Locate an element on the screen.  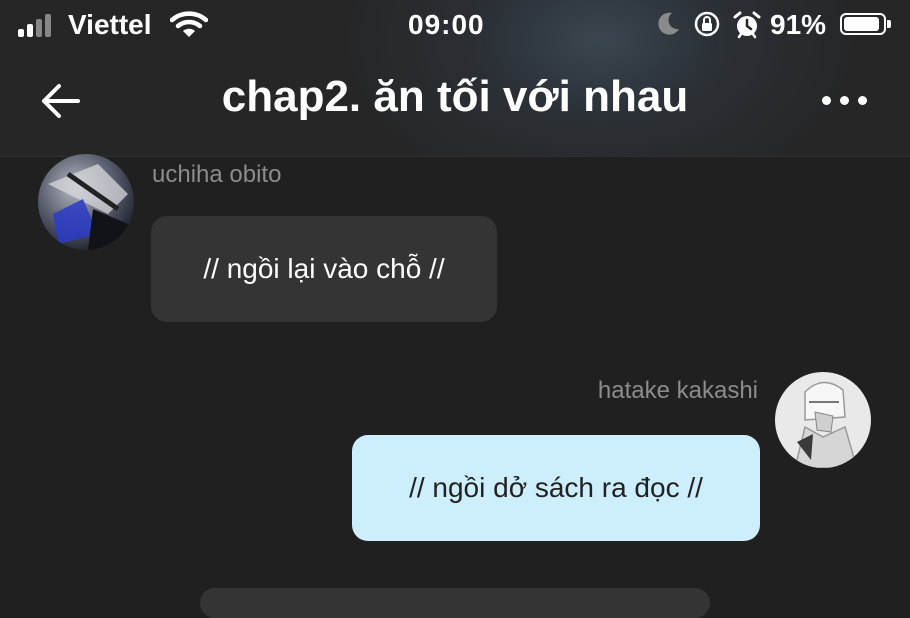
signal-icon is located at coordinates (38, 25).